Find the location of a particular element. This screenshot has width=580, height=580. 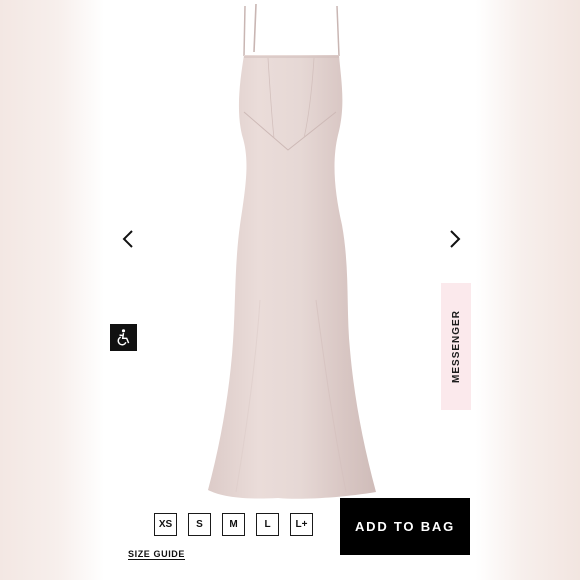

carousel-prev-button is located at coordinates (129, 239).